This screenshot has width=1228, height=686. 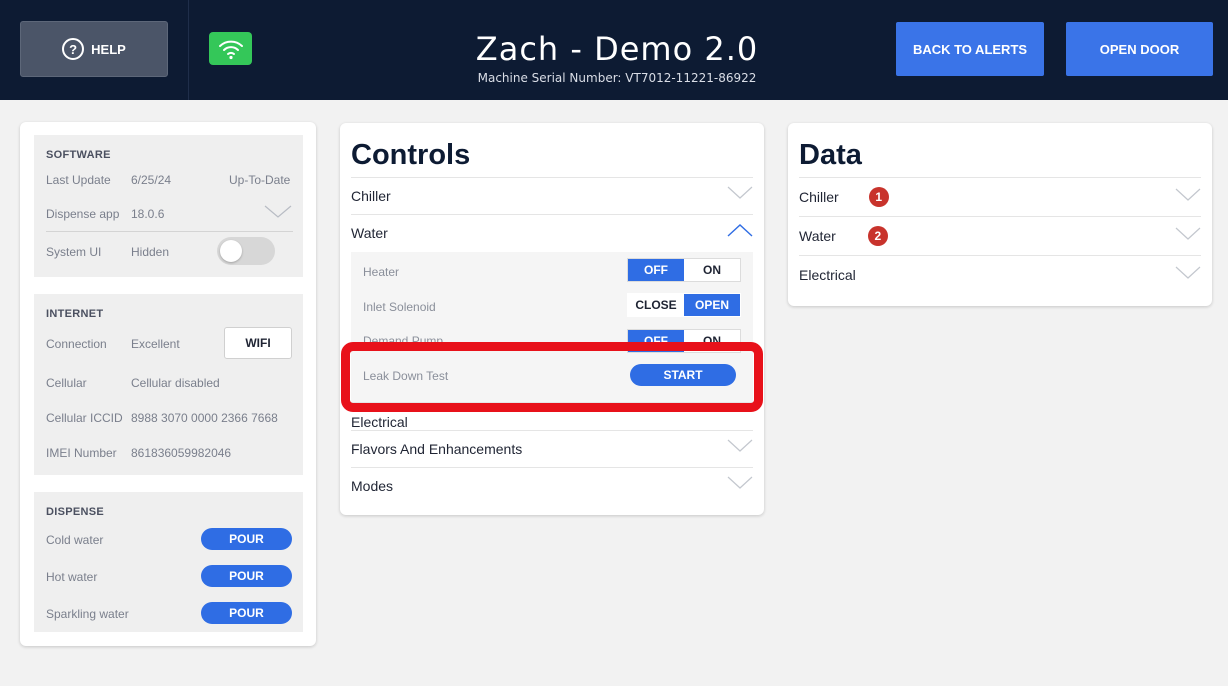 I want to click on system-ui-toggle, so click(x=246, y=251).